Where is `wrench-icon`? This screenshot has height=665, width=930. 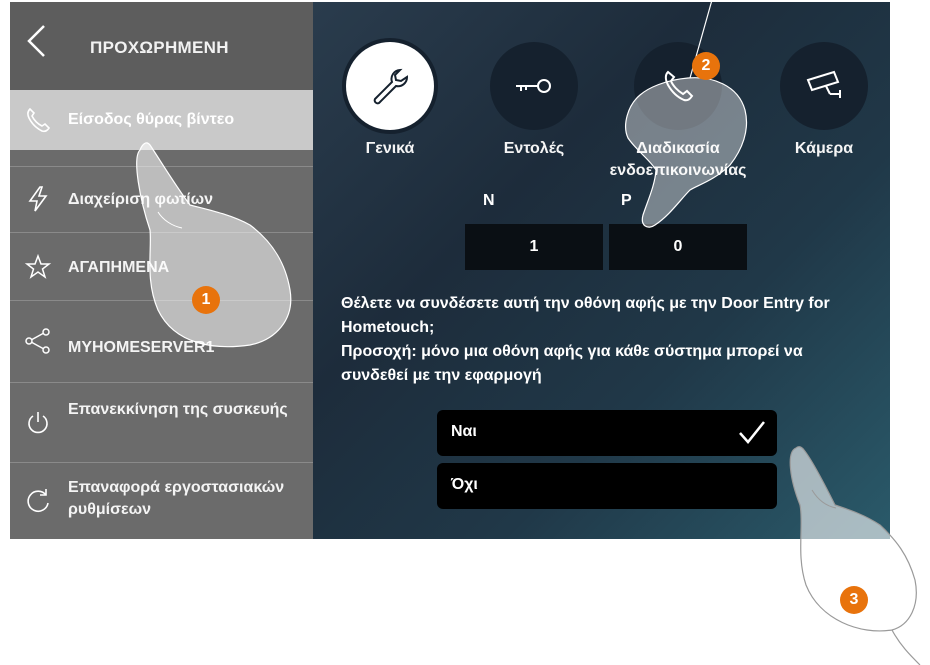
wrench-icon is located at coordinates (391, 86).